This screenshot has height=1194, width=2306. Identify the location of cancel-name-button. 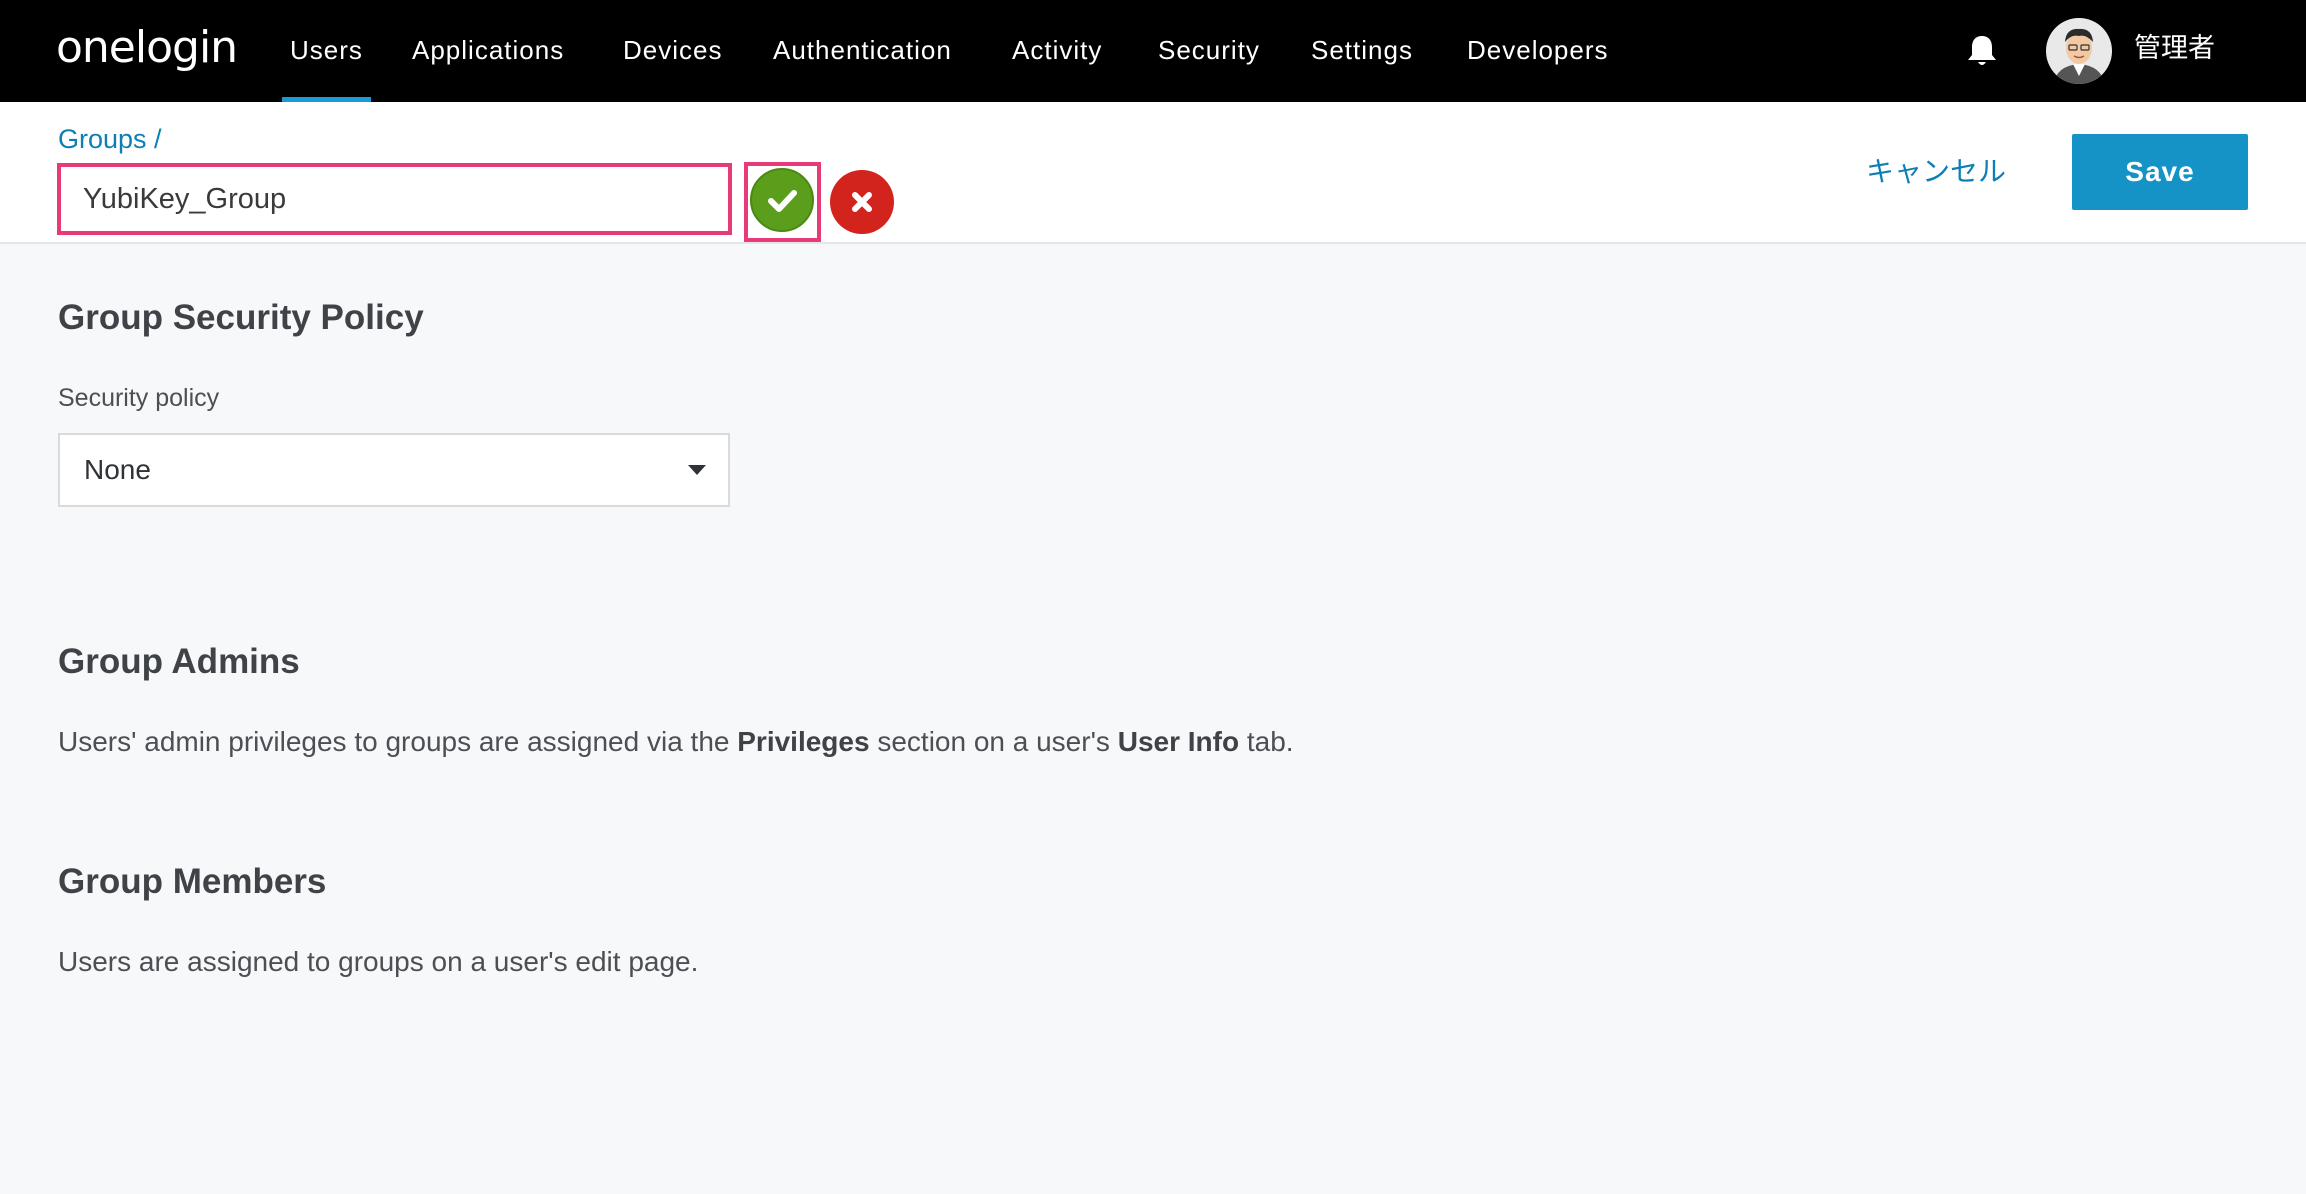
(862, 202).